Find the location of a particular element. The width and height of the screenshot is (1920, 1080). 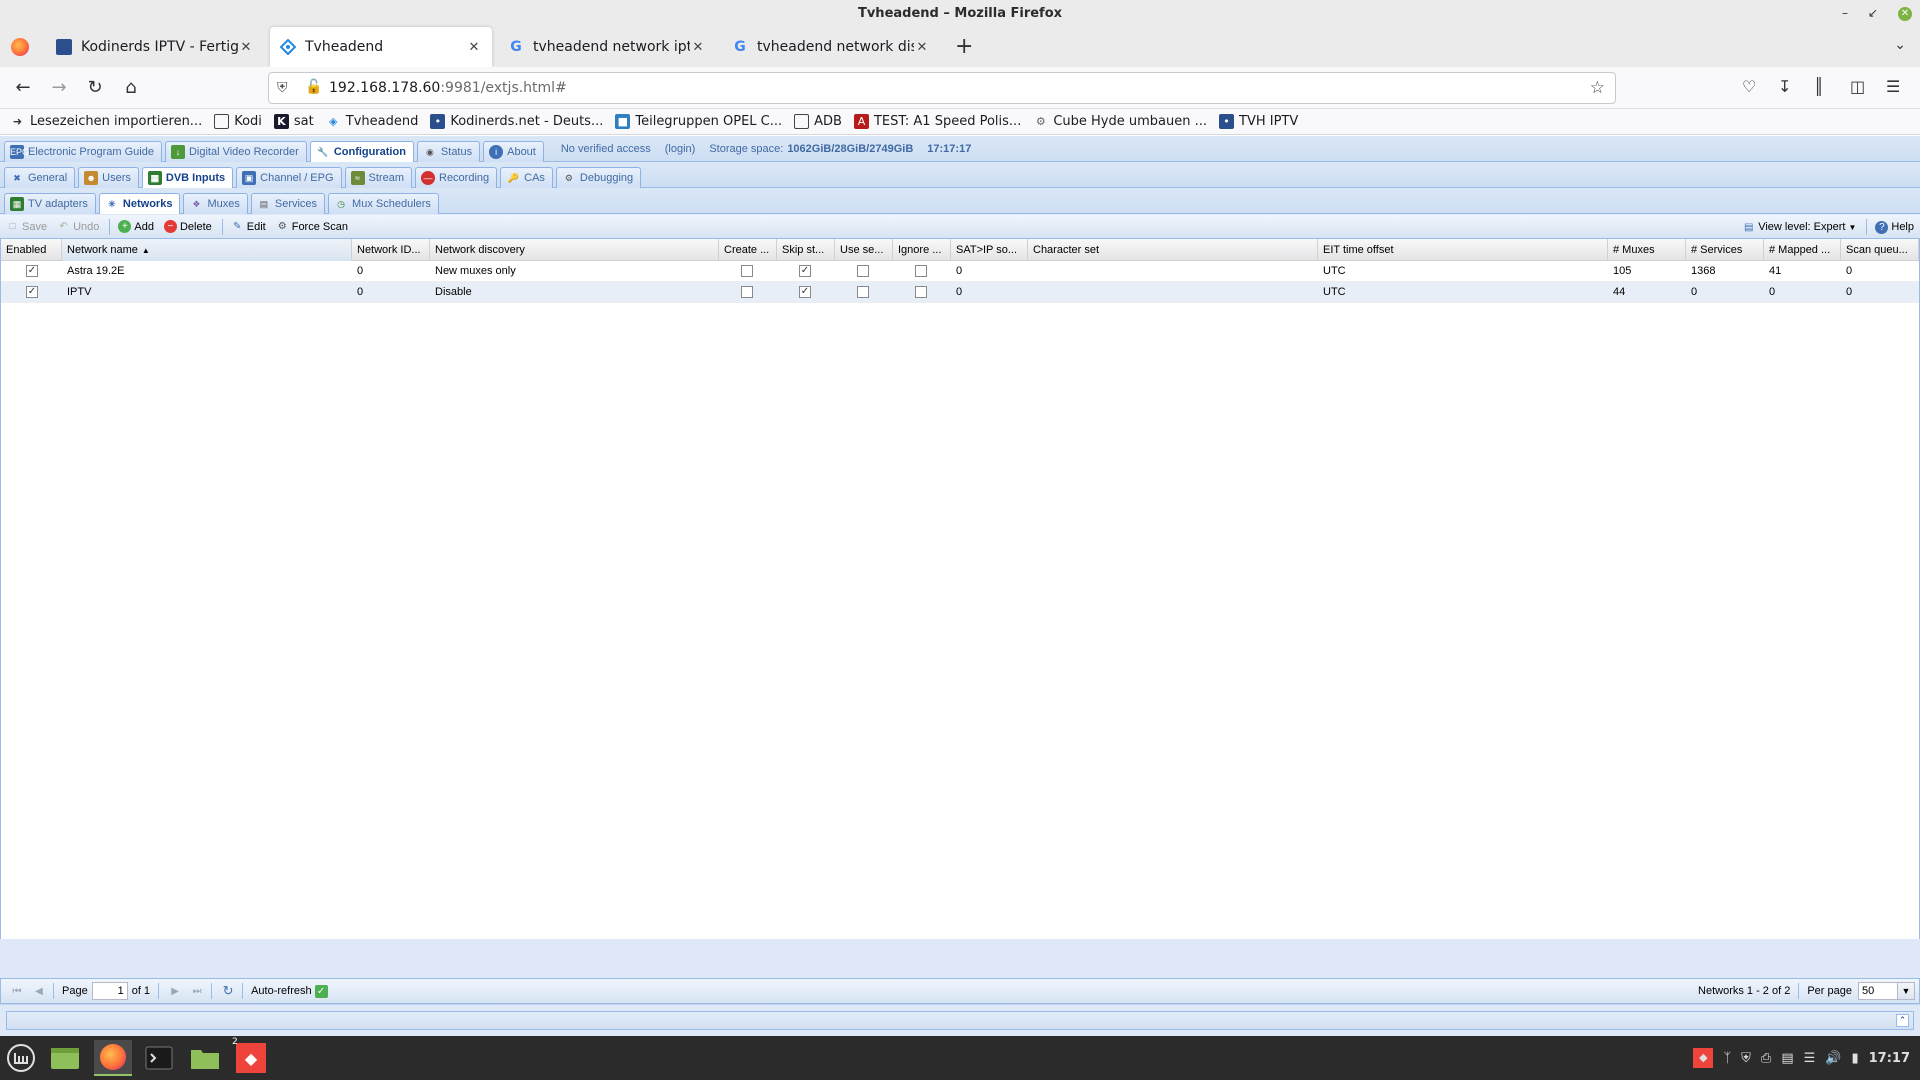

tracking-shield-icon: ⛨ is located at coordinates (282, 88).